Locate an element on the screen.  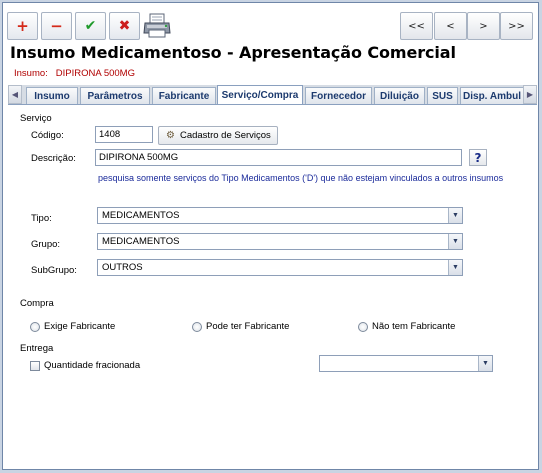
subgrupo-value: OUTROS is located at coordinates (122, 267).